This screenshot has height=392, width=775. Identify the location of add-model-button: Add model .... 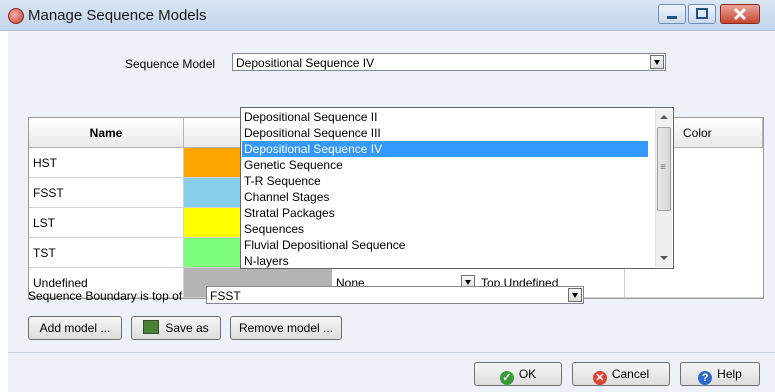
(75, 328).